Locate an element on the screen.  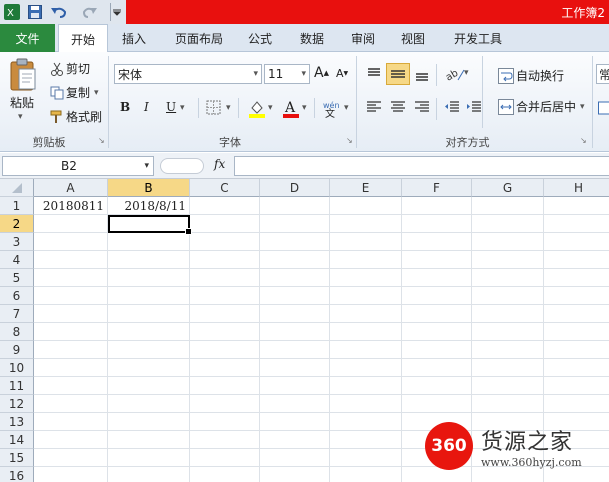
cell-b15 is located at coordinates (149, 458).